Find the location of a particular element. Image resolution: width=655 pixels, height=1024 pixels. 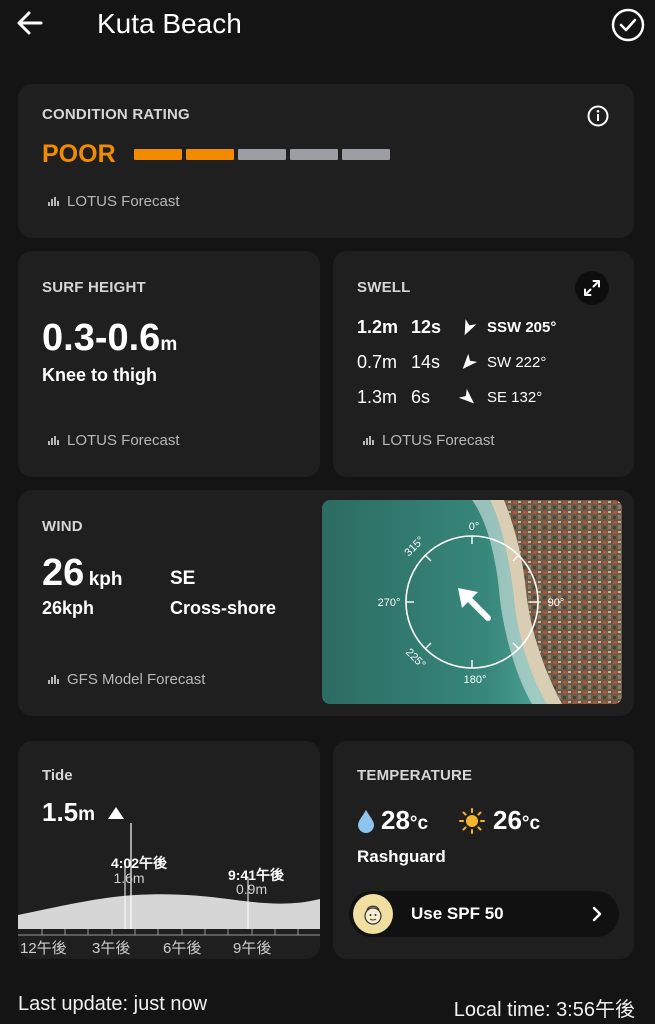

last-update-text: Last update: just now is located at coordinates (113, 1004).